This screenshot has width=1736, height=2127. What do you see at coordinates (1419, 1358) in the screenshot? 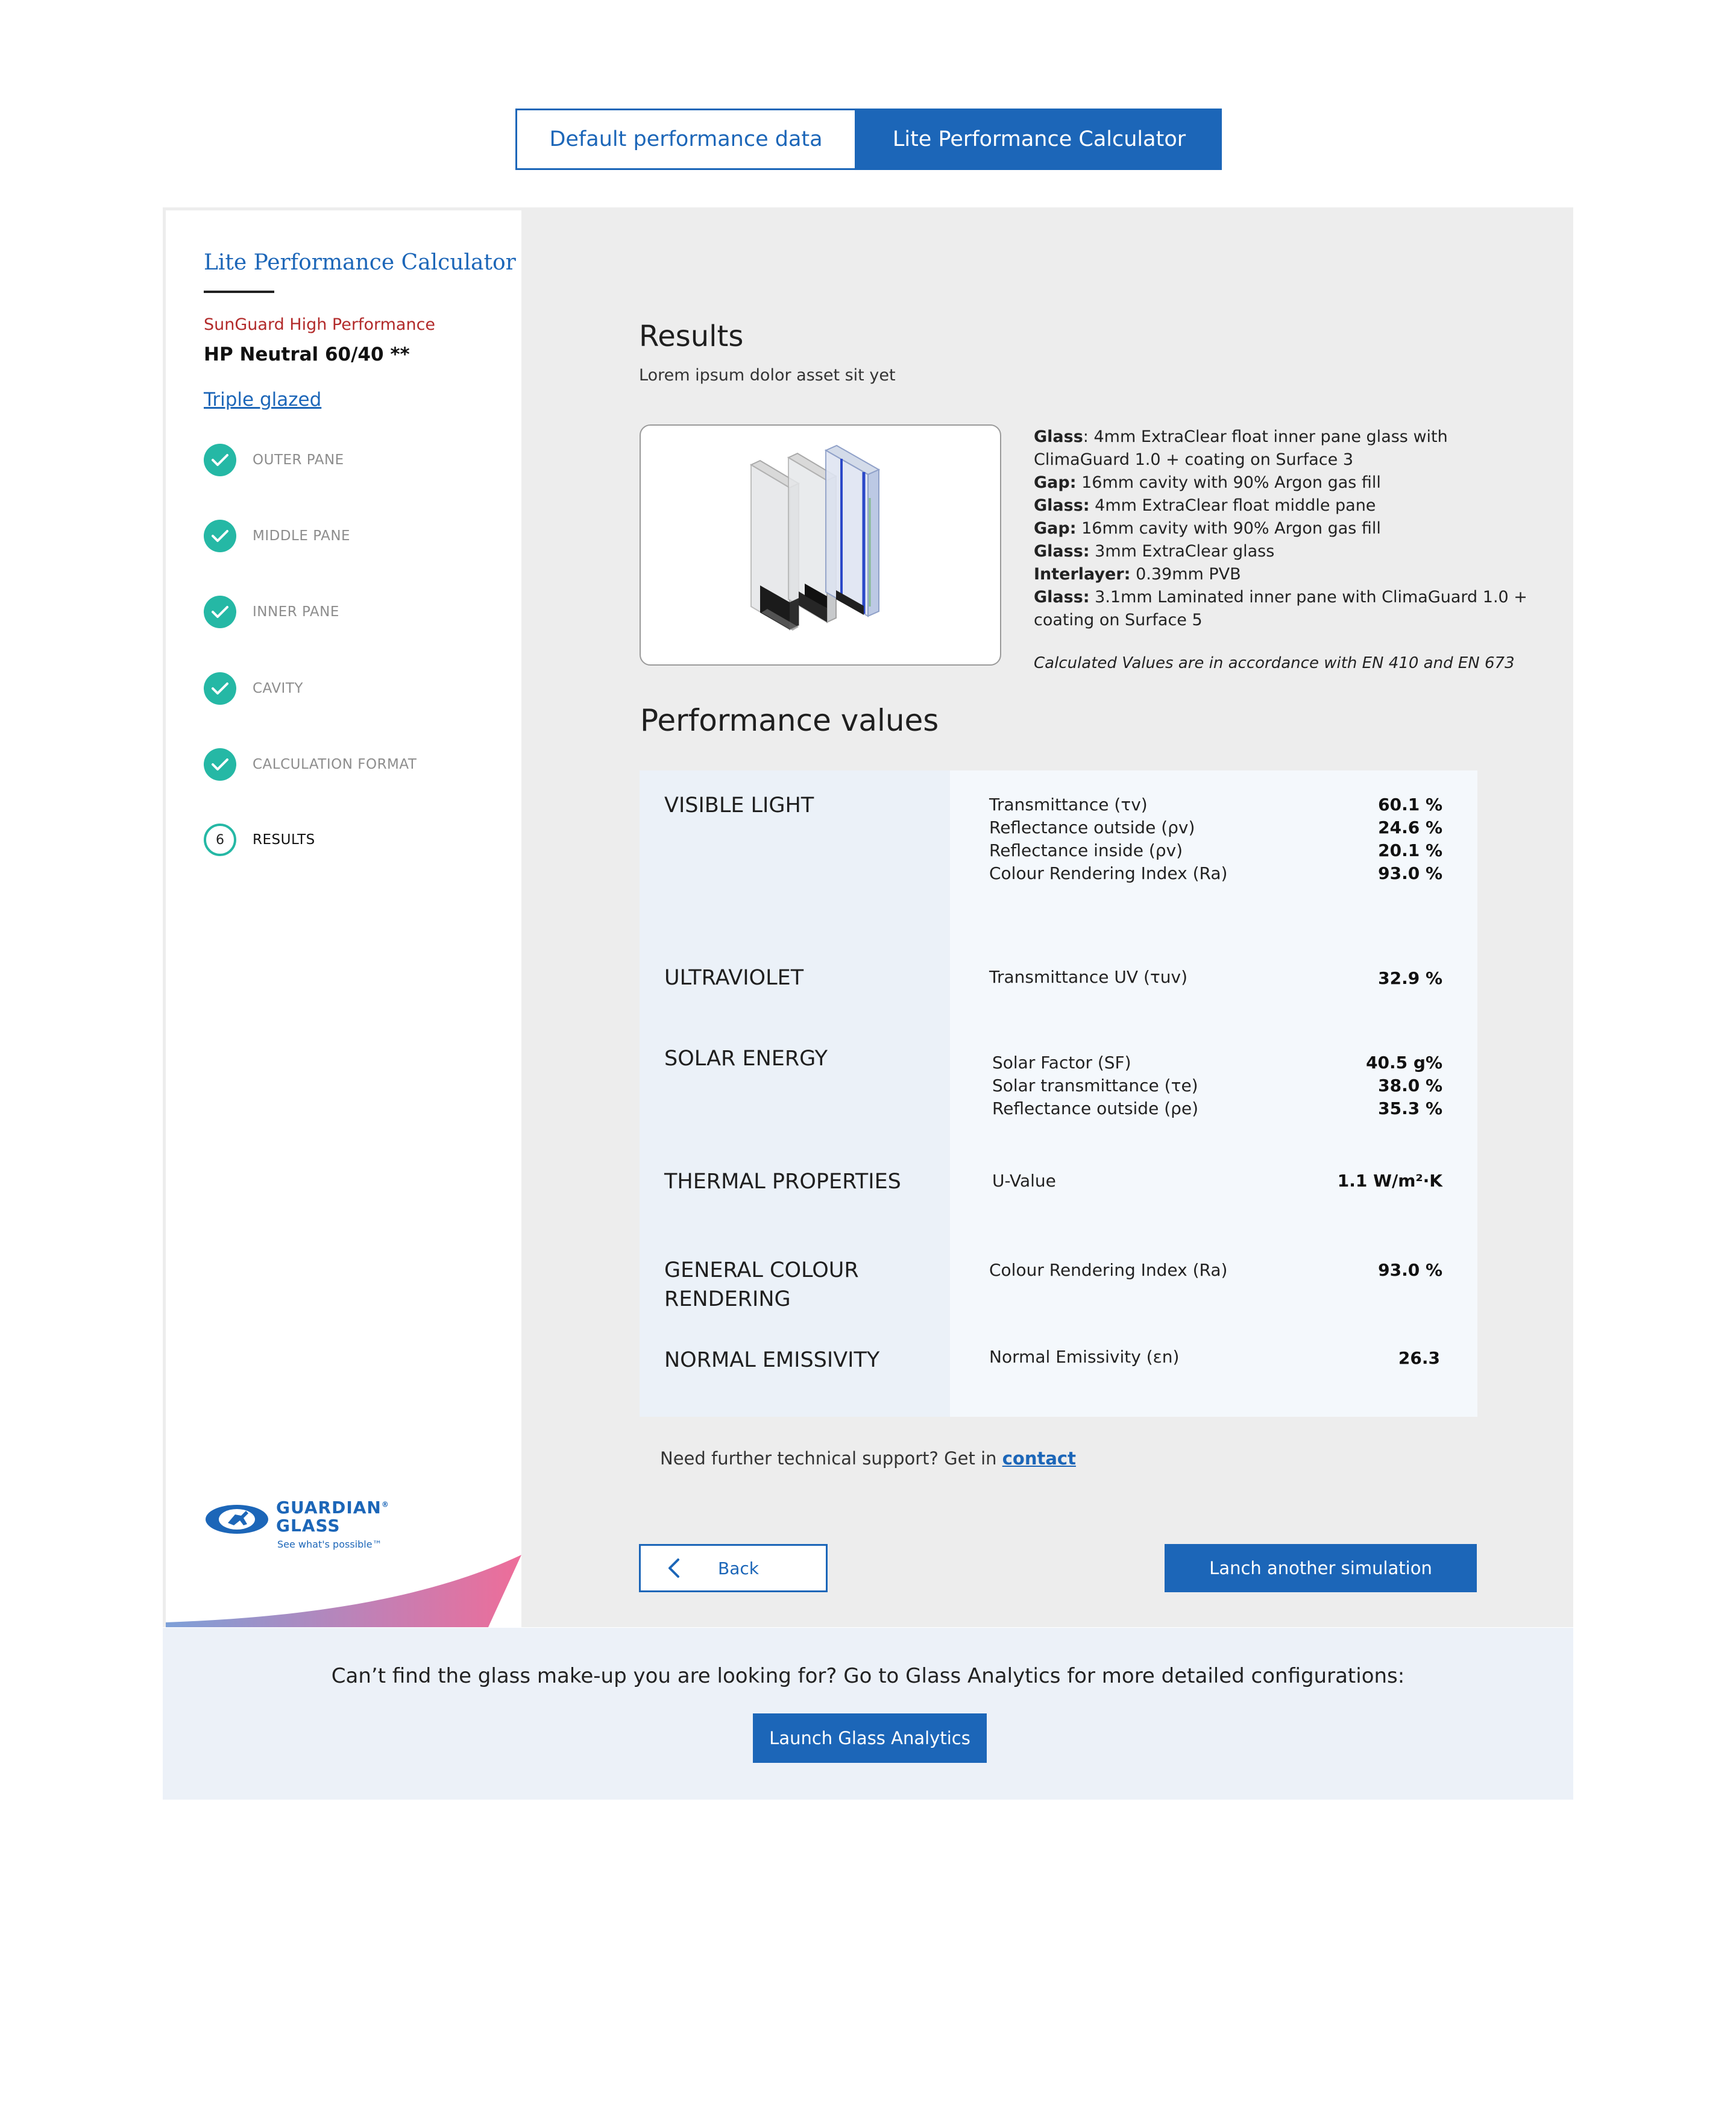
I see `row-value: 26.3` at bounding box center [1419, 1358].